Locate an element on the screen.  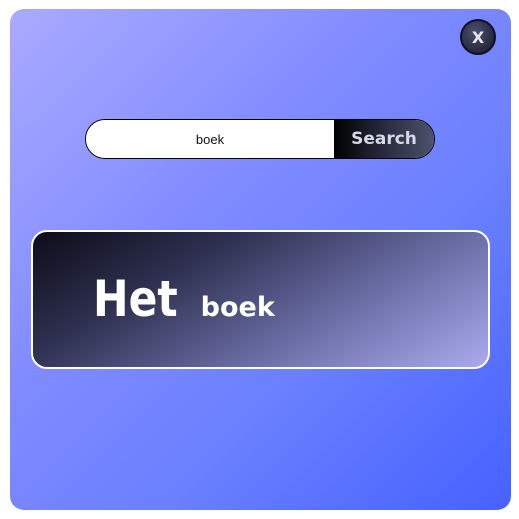
result-article: Het is located at coordinates (135, 299).